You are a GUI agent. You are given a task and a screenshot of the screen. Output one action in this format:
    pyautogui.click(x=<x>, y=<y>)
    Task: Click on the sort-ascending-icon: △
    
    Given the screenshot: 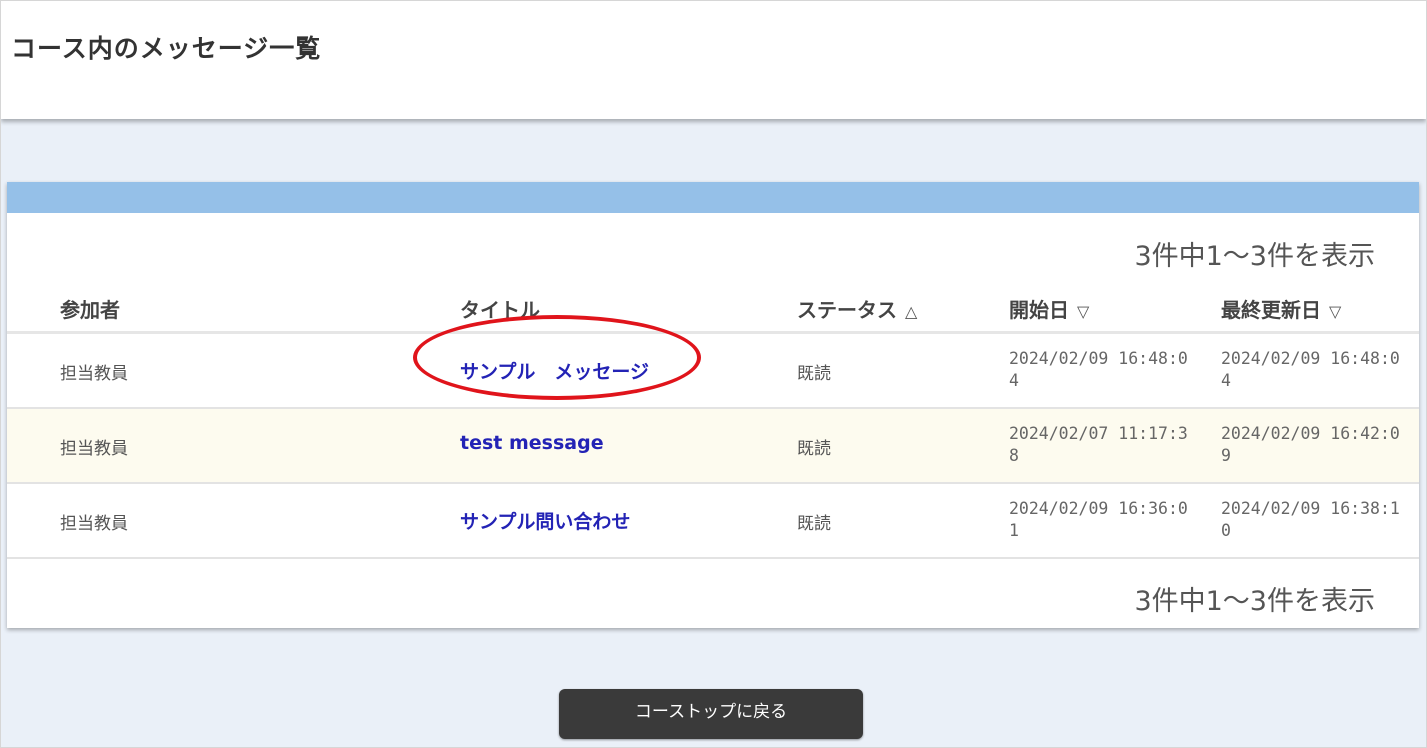 What is the action you would take?
    pyautogui.click(x=911, y=311)
    